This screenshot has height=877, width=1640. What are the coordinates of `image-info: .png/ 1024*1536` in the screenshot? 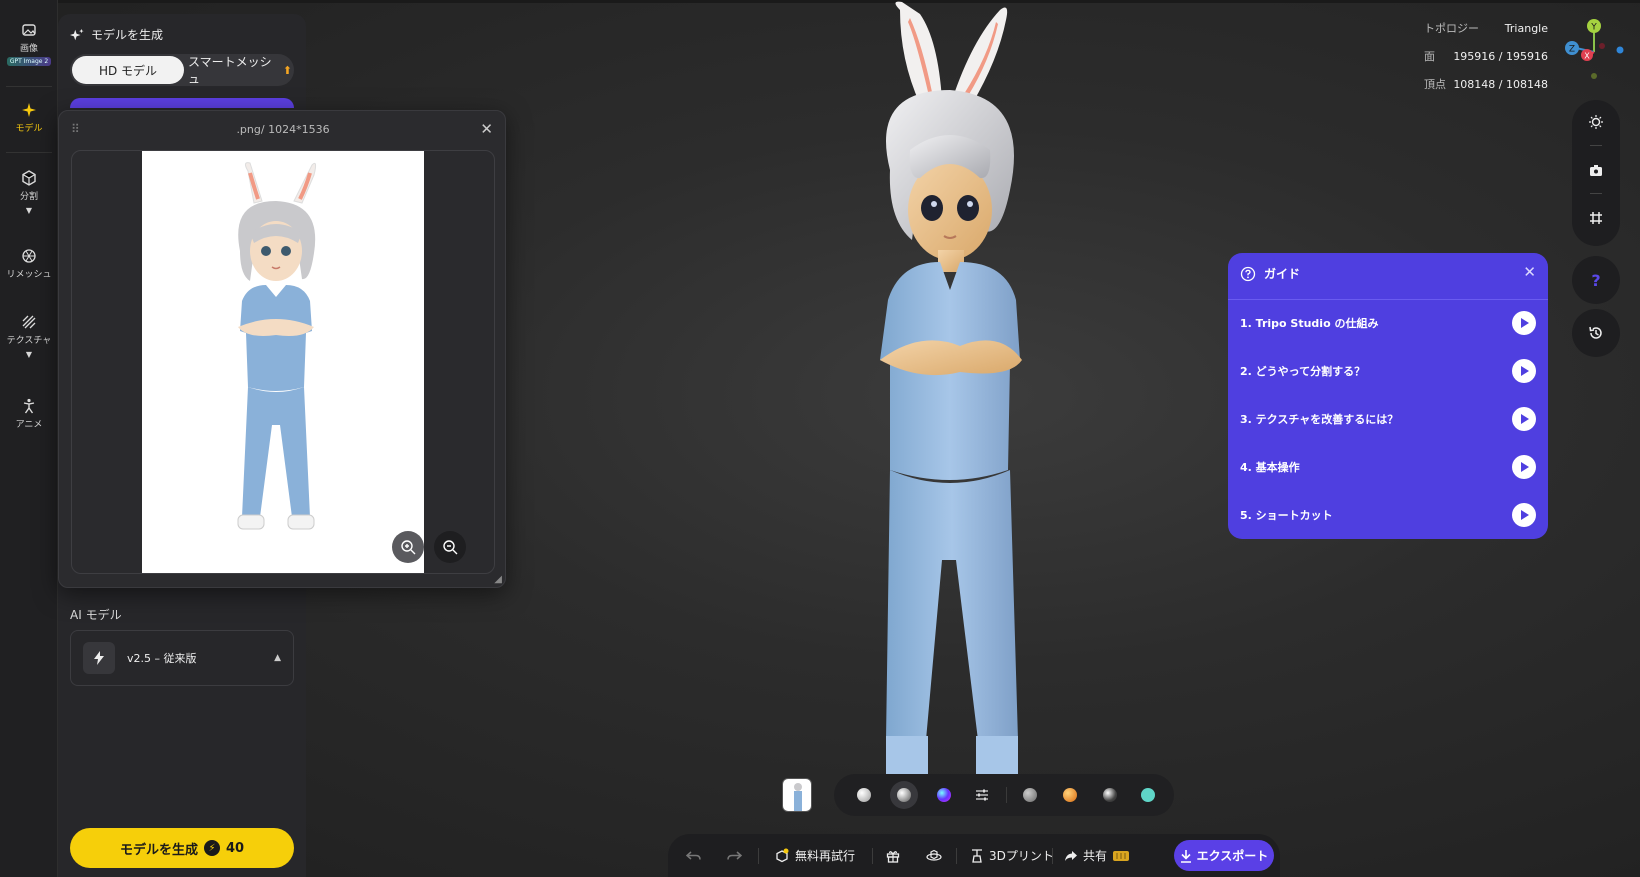 It's located at (283, 129).